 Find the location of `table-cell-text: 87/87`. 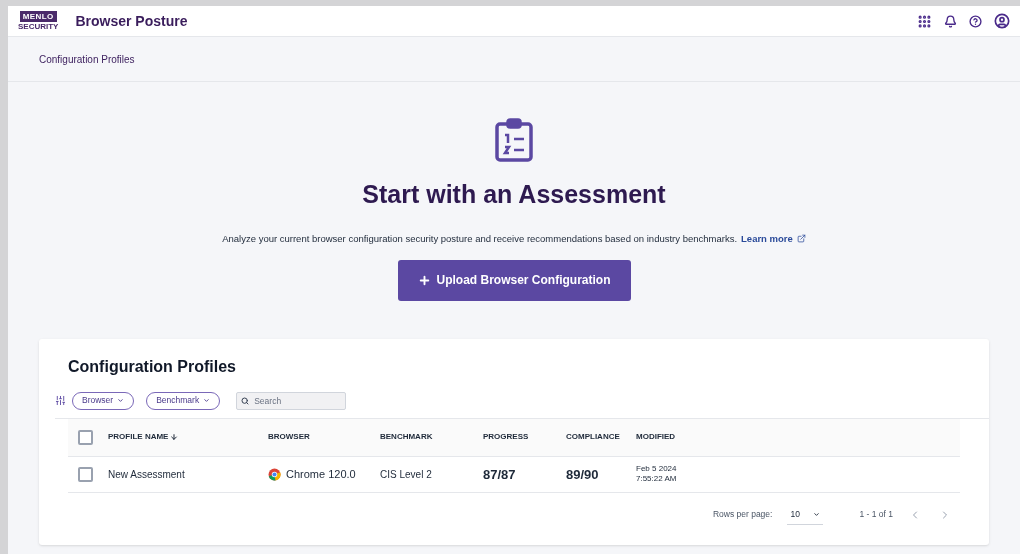

table-cell-text: 87/87 is located at coordinates (500, 474).